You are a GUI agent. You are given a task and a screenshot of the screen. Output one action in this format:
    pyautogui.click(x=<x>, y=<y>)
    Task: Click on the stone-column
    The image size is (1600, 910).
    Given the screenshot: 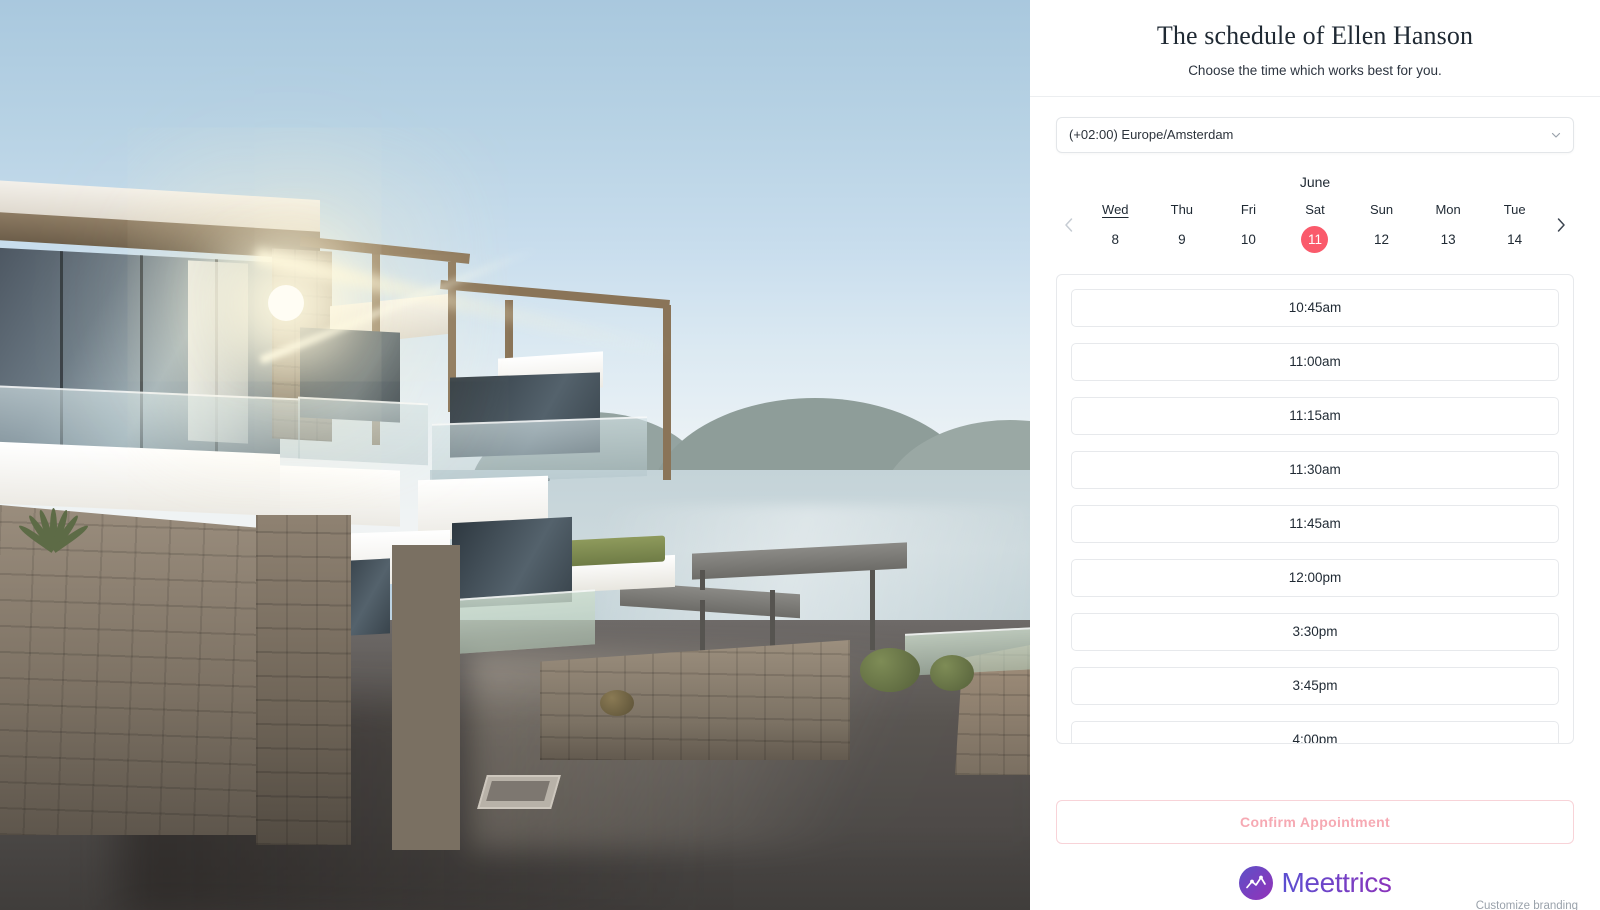 What is the action you would take?
    pyautogui.click(x=303, y=680)
    